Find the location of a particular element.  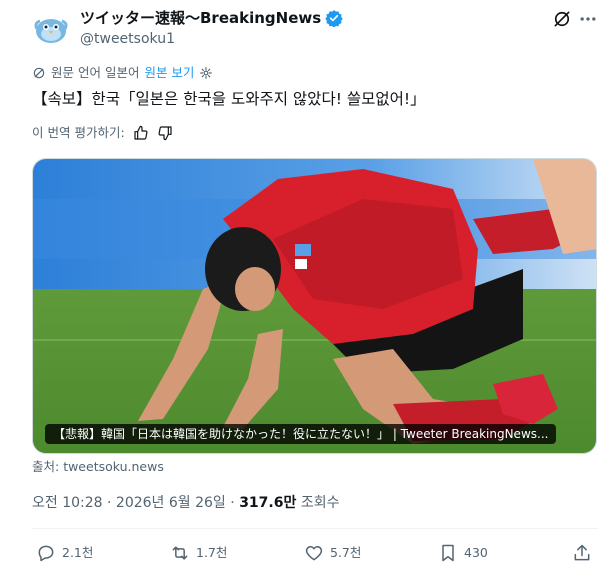

bookmark-icon is located at coordinates (448, 553).